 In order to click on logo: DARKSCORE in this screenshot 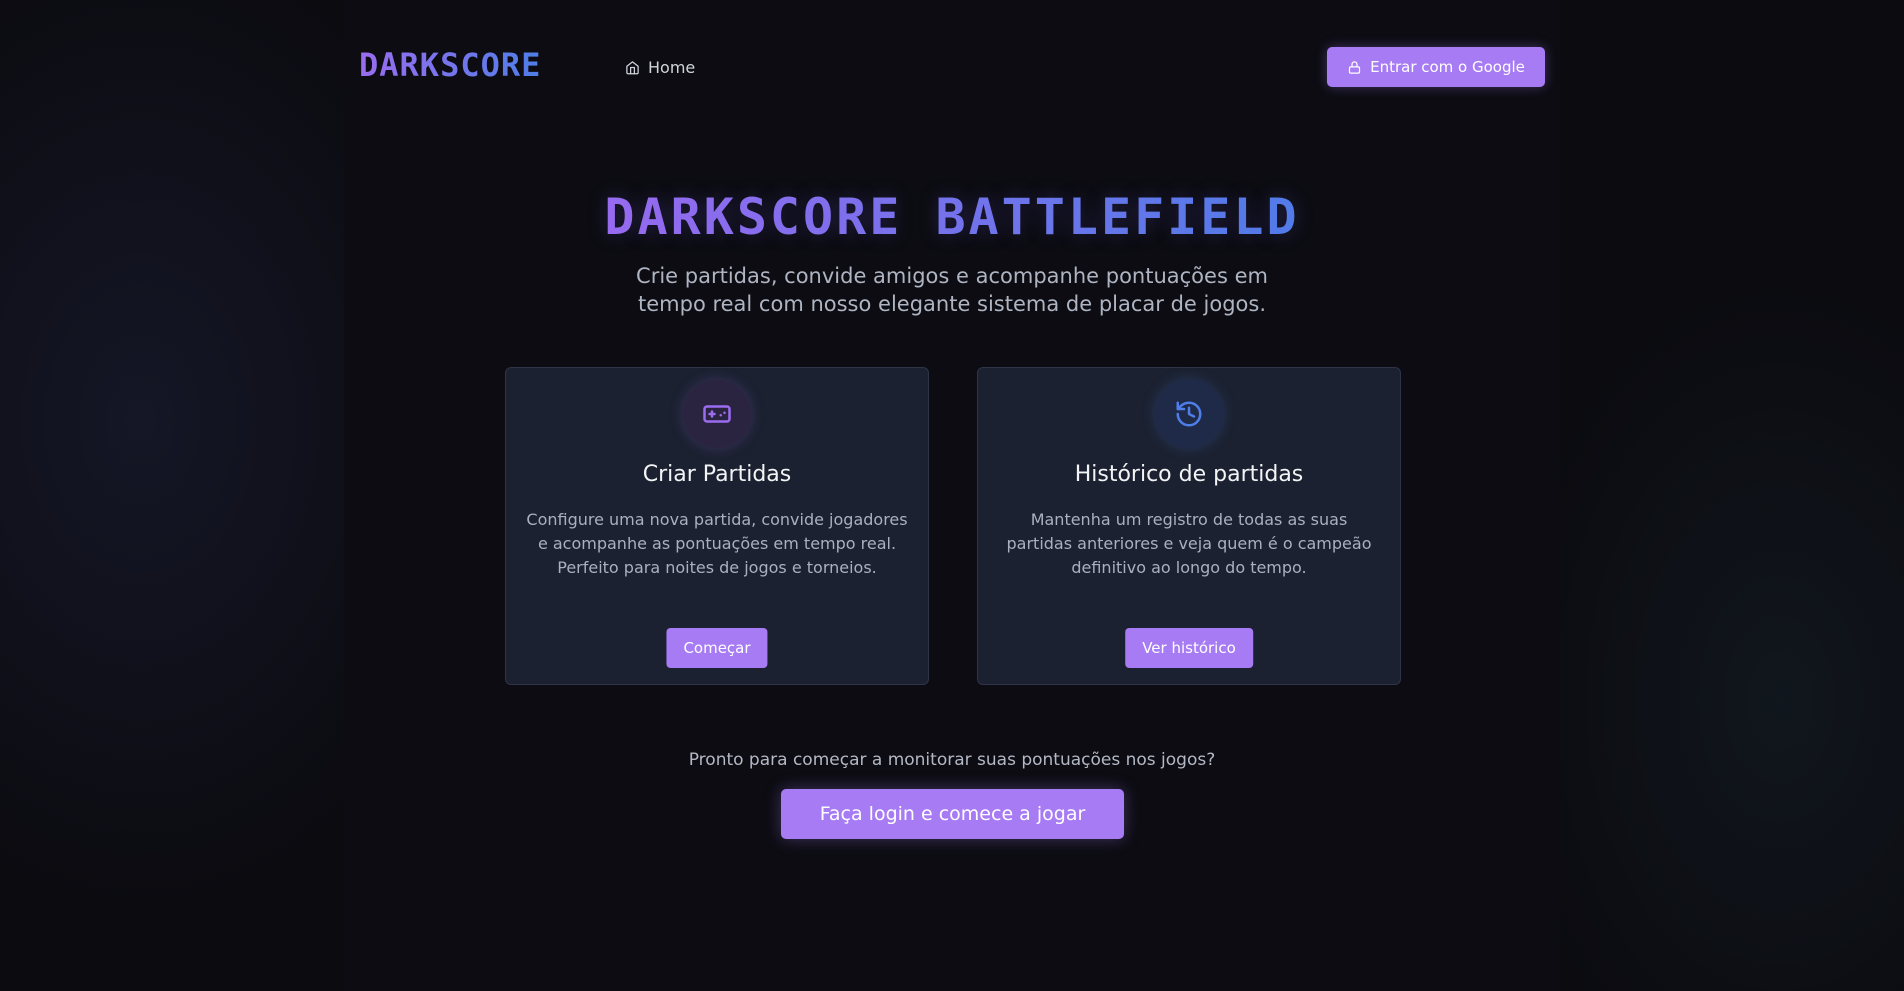, I will do `click(450, 65)`.